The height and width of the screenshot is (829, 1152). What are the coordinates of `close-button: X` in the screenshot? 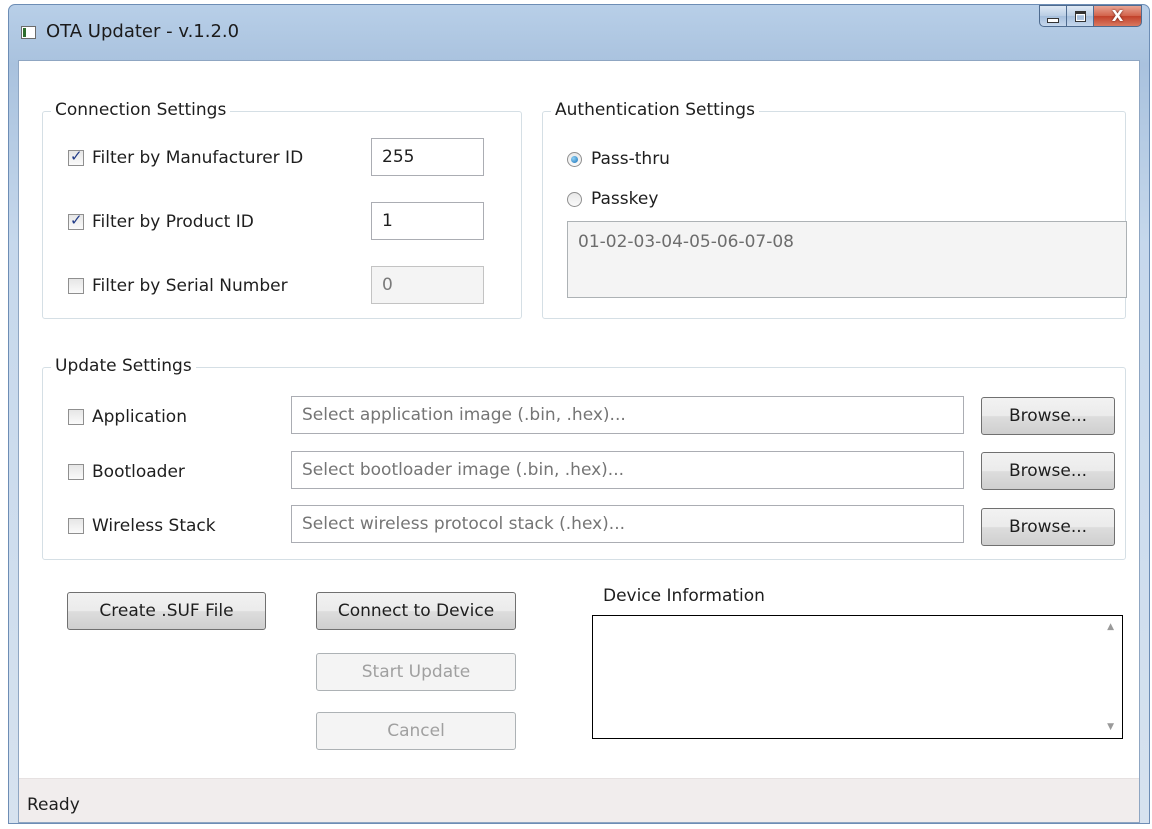 It's located at (1118, 16).